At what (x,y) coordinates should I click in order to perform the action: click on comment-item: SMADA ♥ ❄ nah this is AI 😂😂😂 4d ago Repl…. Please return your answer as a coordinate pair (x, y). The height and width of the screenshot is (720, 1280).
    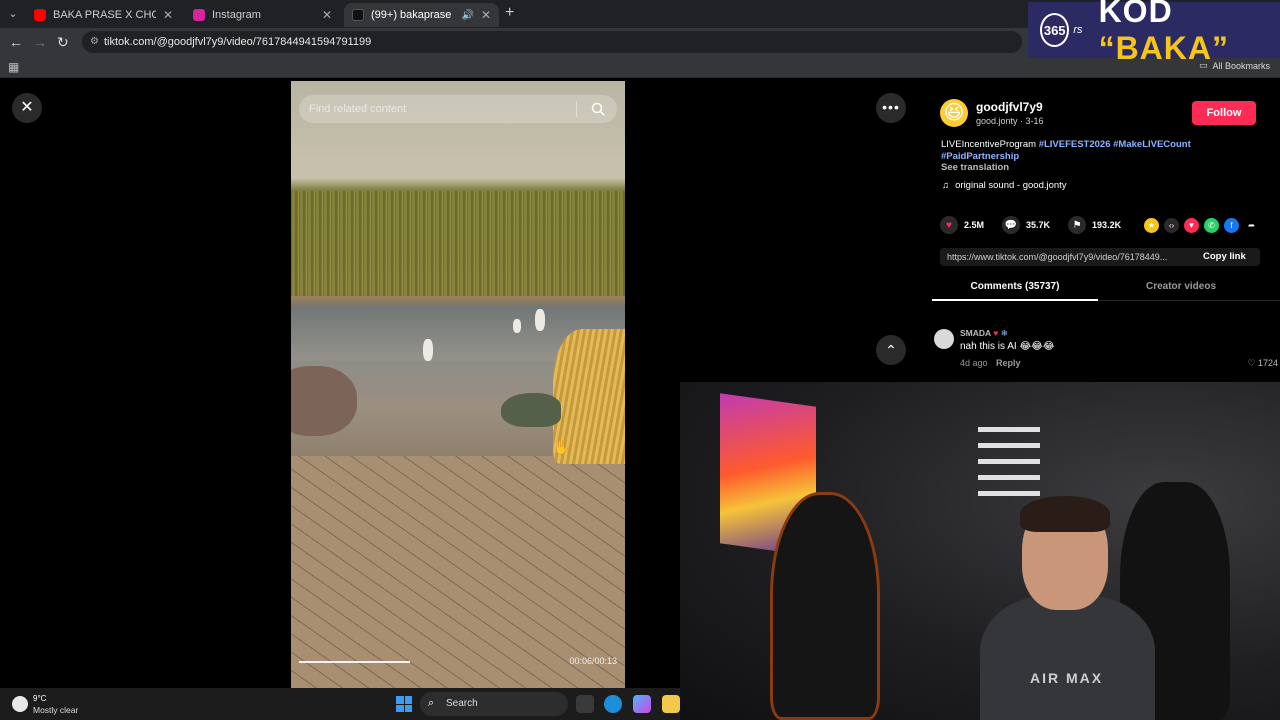
    Looking at the image, I should click on (1106, 348).